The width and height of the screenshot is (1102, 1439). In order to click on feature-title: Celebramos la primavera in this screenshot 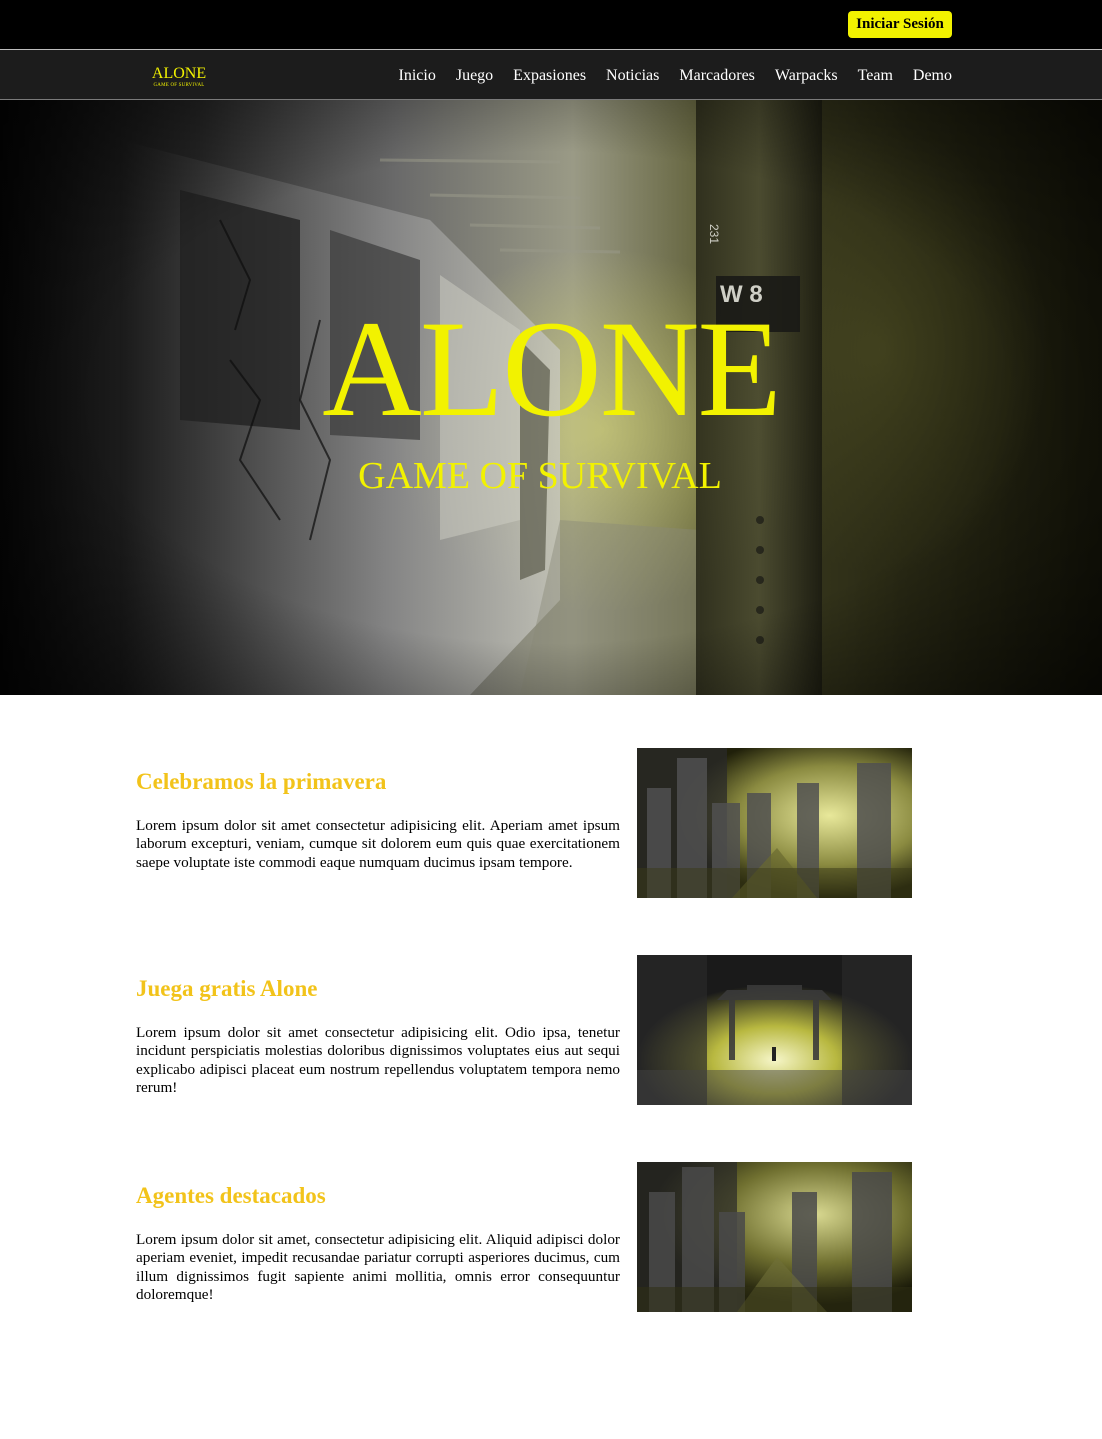, I will do `click(261, 781)`.